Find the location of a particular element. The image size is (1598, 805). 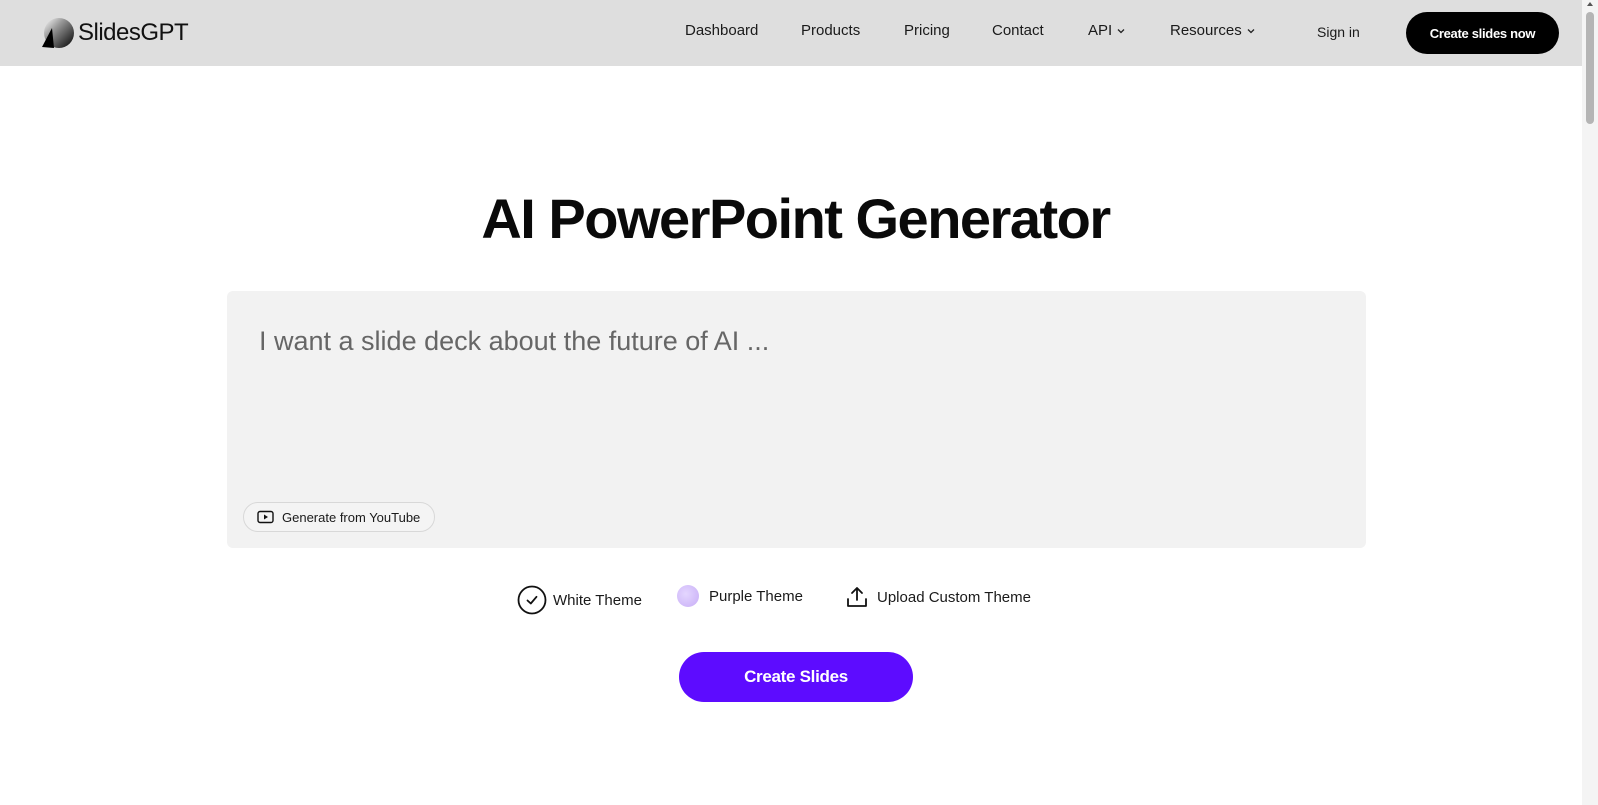

sign-in-link: Sign in is located at coordinates (1338, 32).